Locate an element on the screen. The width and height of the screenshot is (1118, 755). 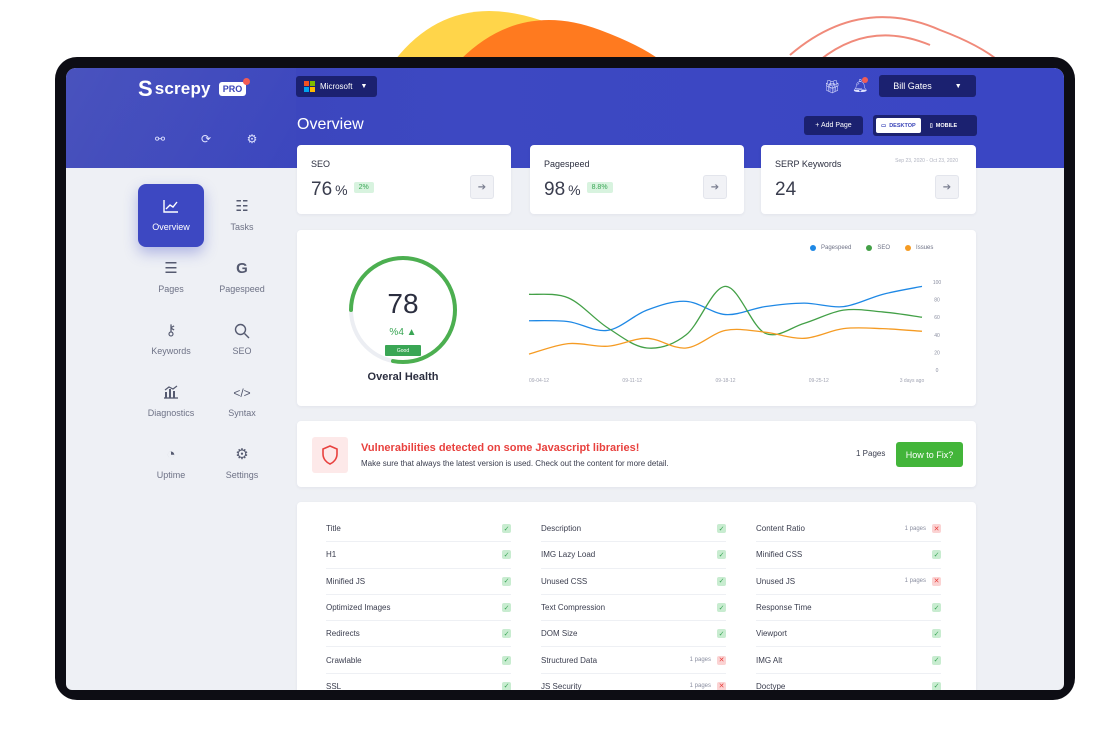
check-label: Description is located at coordinates (561, 529).